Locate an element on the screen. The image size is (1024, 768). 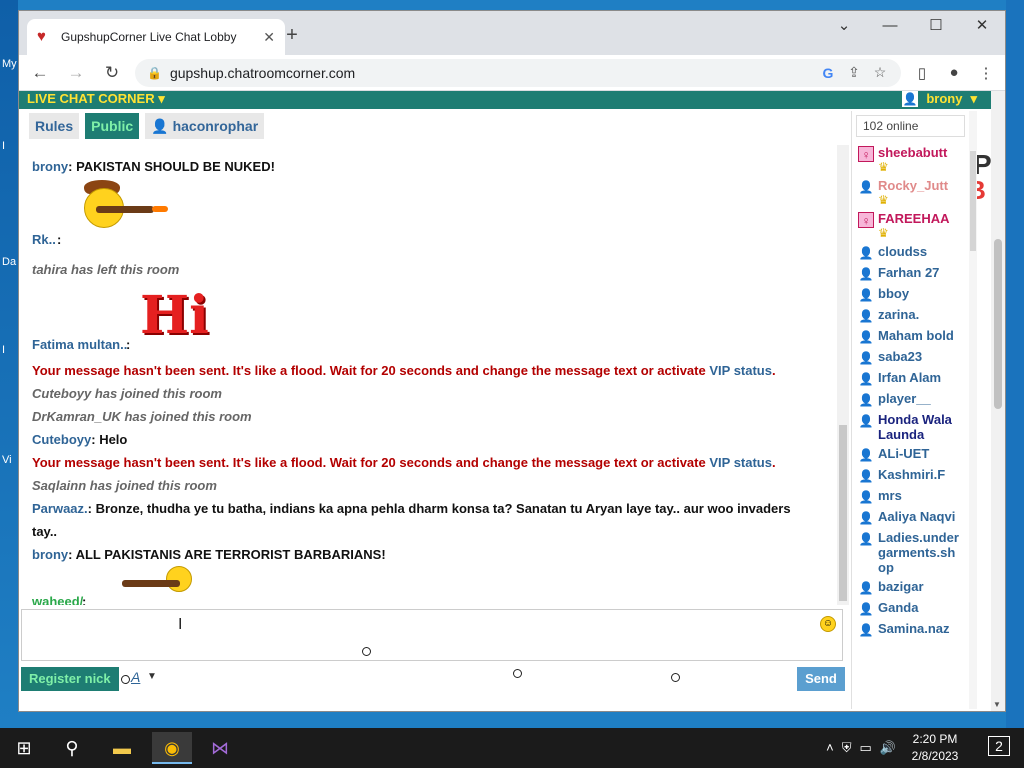
browser-tab: ♥ GupshupCorner Live Chat Lobby ✕ is located at coordinates (156, 37).